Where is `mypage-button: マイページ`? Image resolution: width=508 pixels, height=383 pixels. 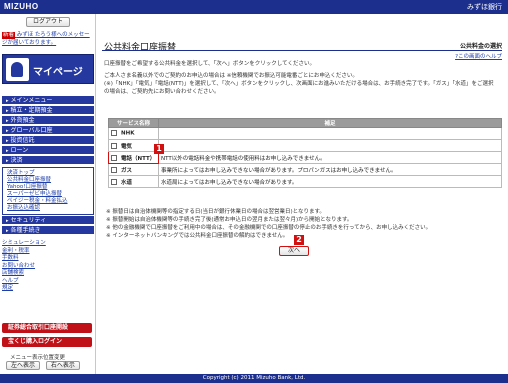
mypage-button: マイページ is located at coordinates (48, 69).